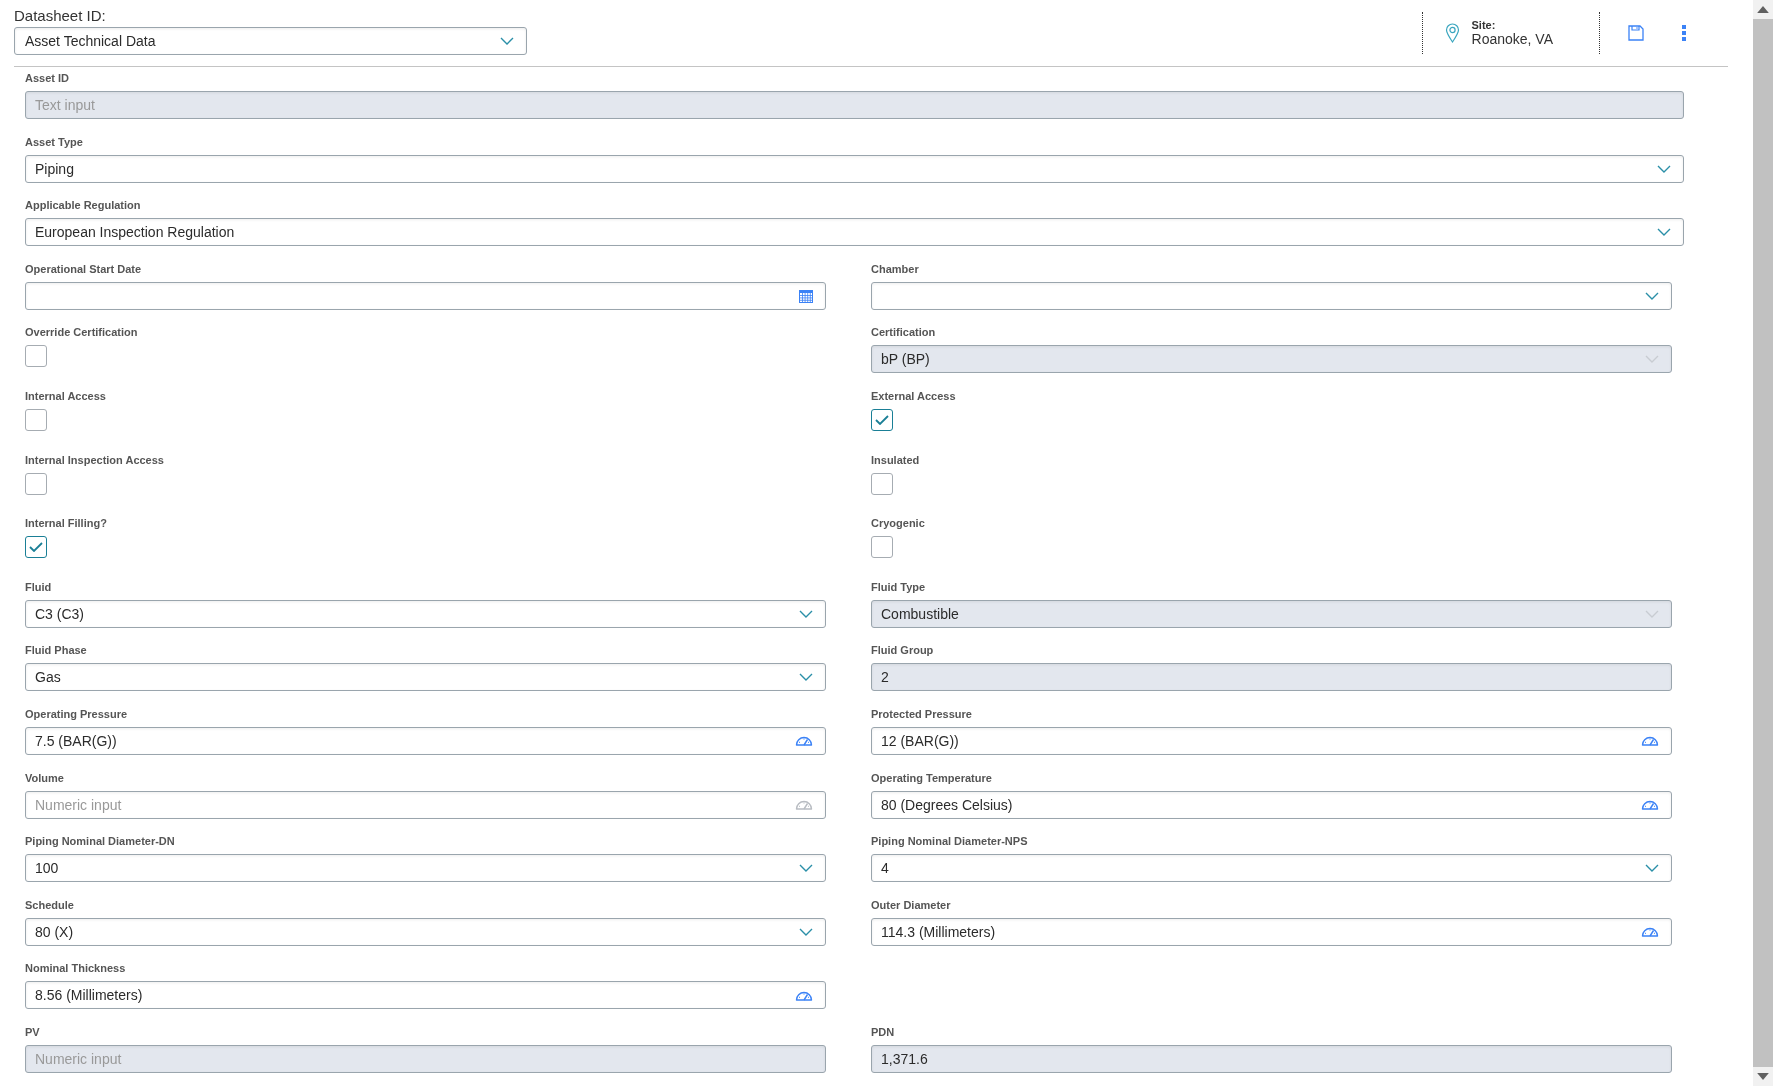 This screenshot has height=1086, width=1773. Describe the element at coordinates (425, 295) in the screenshot. I see `date-field` at that location.